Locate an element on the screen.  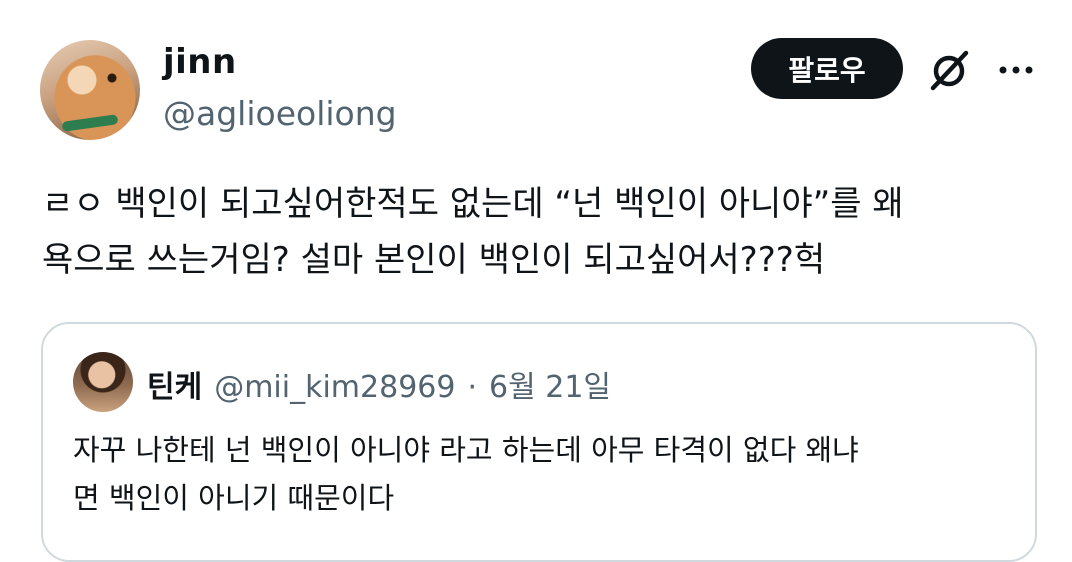
avatar-collar is located at coordinates (90, 123).